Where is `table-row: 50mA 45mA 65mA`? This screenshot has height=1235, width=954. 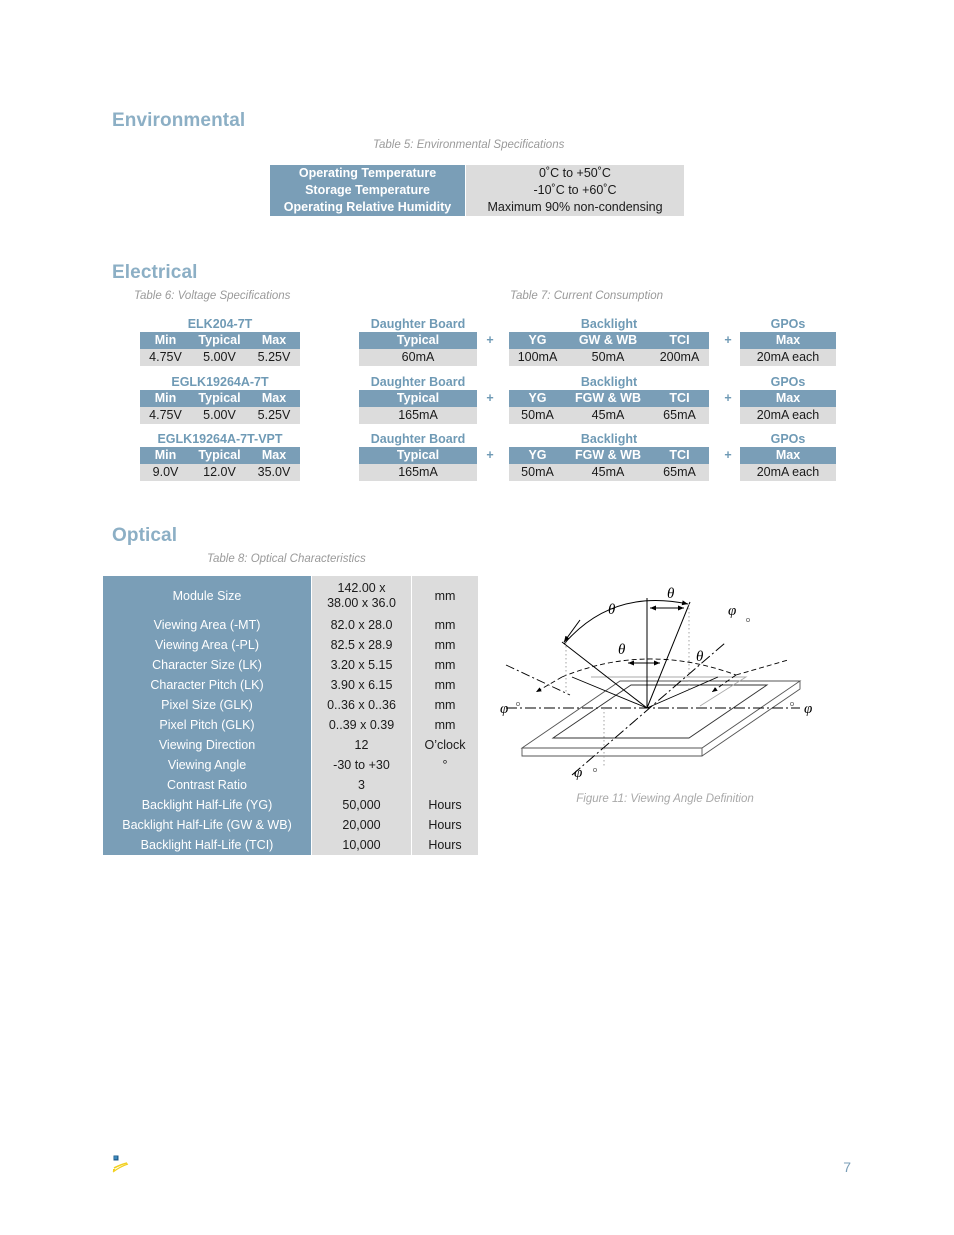
table-row: 50mA 45mA 65mA is located at coordinates (609, 472).